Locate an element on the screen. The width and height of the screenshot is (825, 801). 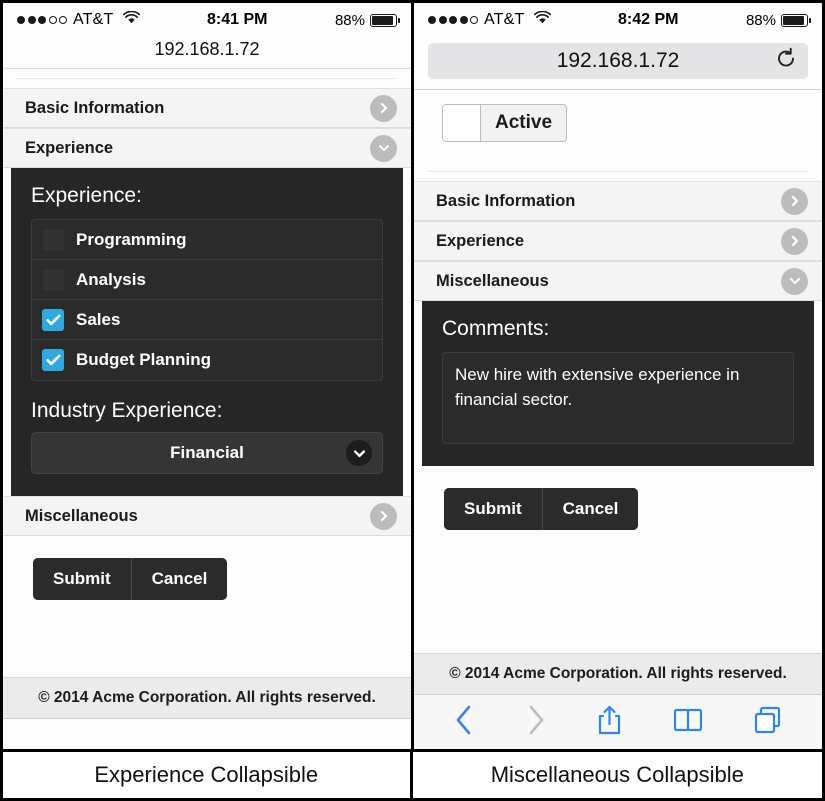
active-toggle: Active is located at coordinates (505, 123).